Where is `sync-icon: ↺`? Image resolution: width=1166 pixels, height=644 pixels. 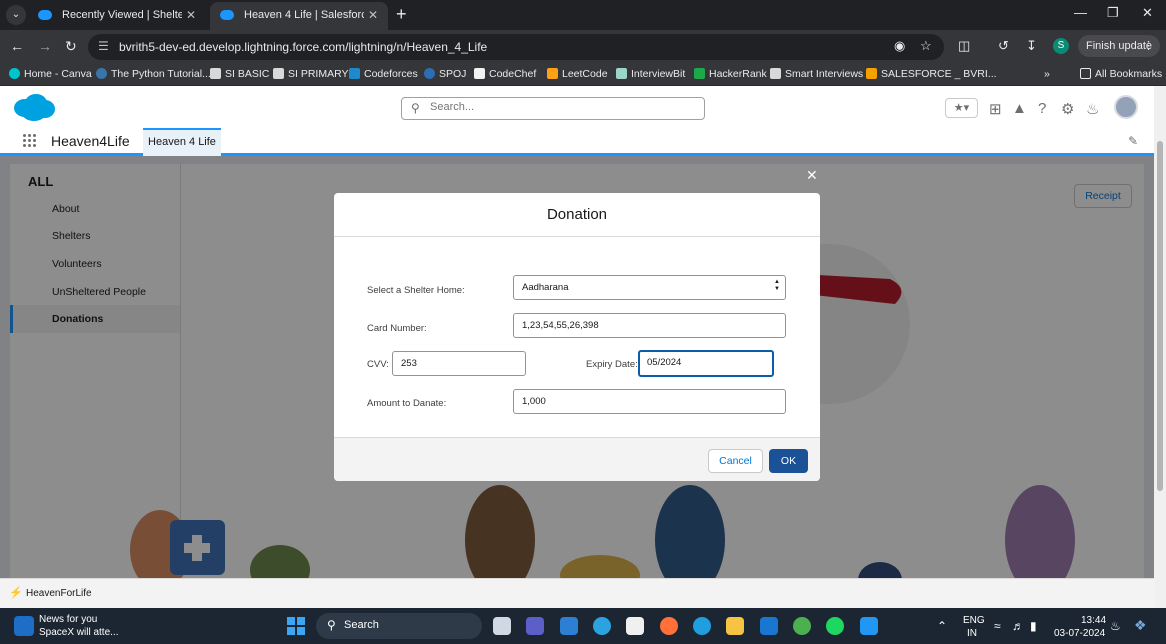 sync-icon: ↺ is located at coordinates (1003, 46).